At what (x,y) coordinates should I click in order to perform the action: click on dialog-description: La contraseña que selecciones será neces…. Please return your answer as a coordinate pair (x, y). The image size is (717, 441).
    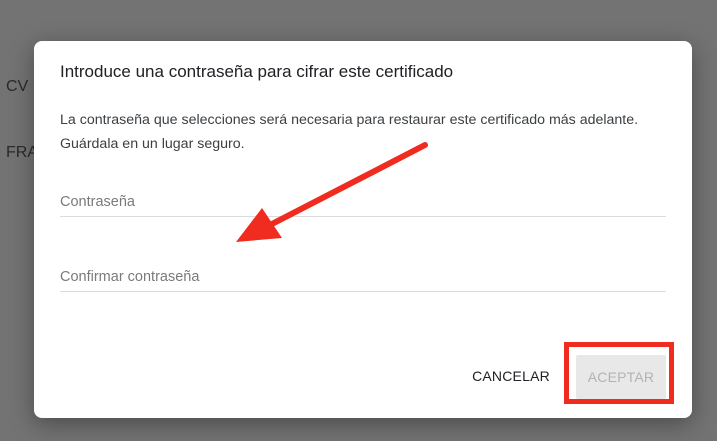
    Looking at the image, I should click on (349, 132).